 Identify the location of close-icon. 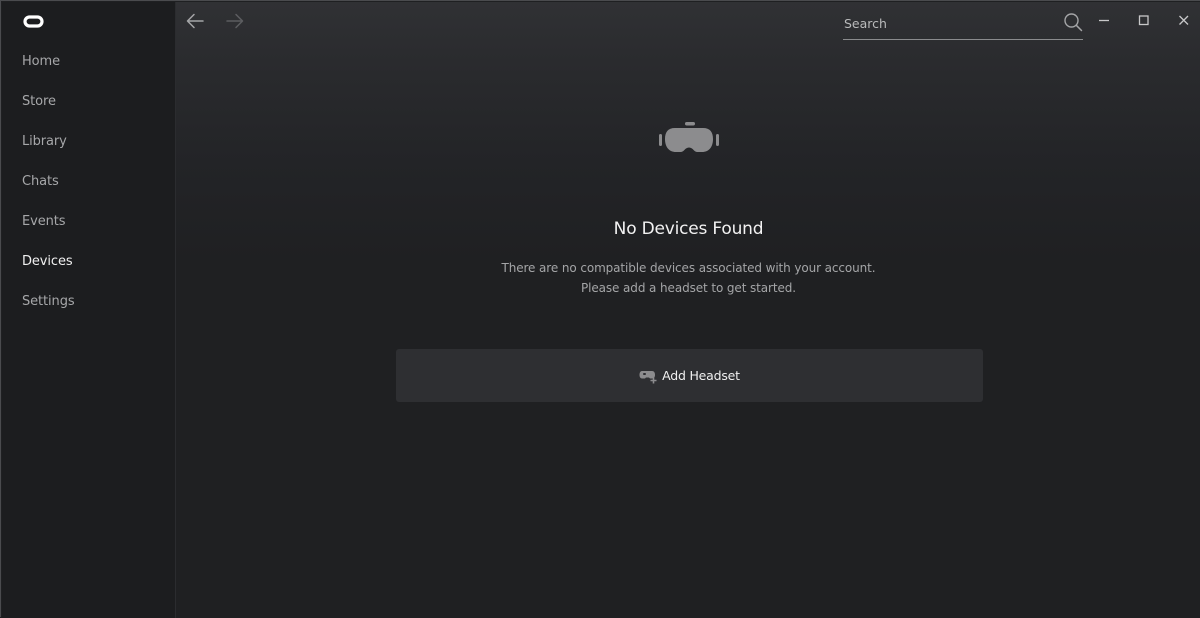
(1184, 20).